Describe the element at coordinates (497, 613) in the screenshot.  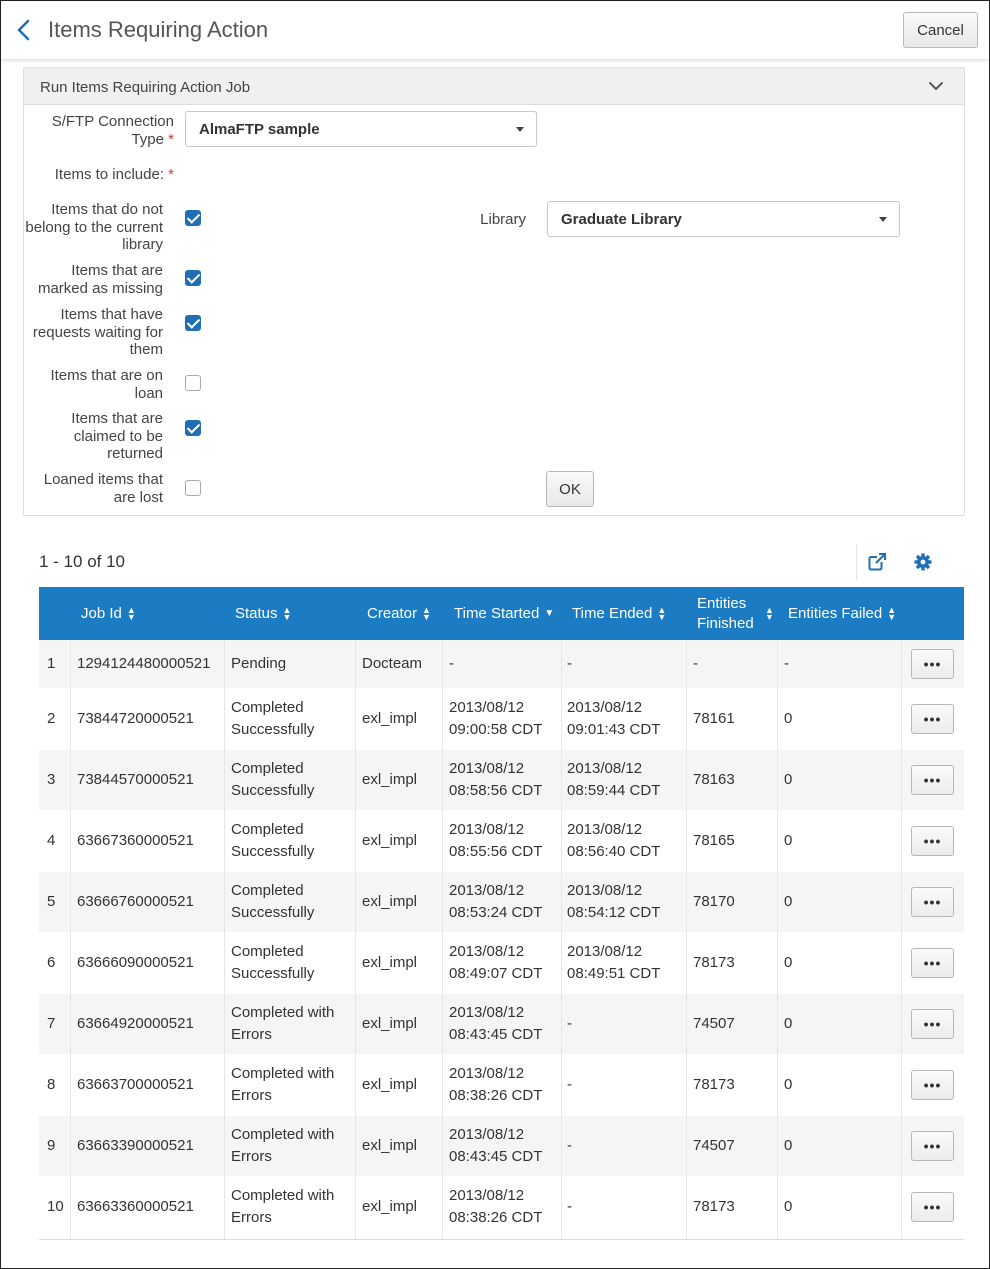
I see `column-header-label: Time Started` at that location.